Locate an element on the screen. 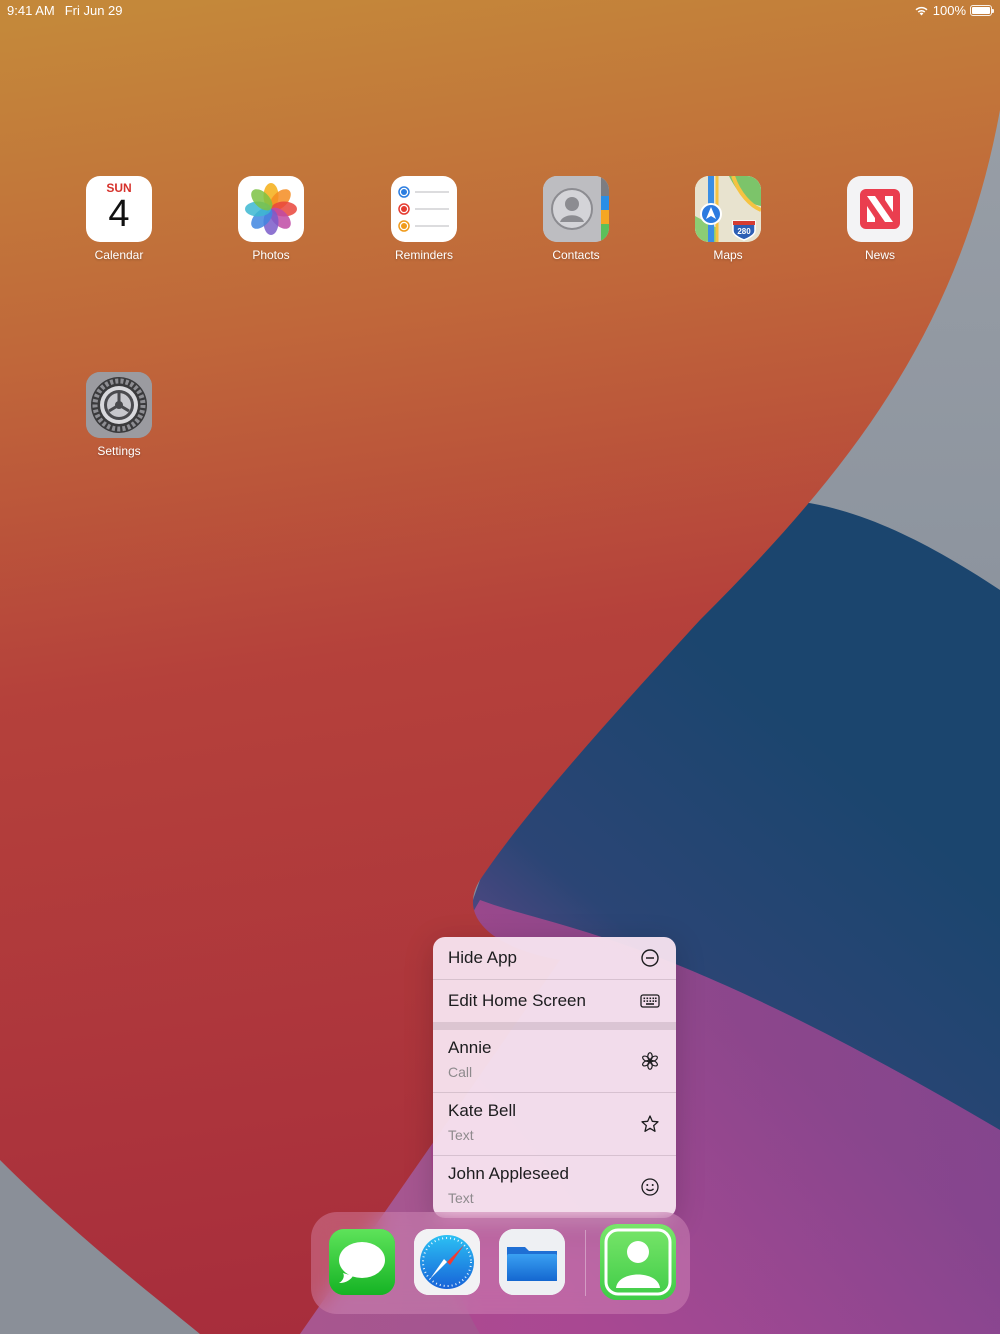 Image resolution: width=1000 pixels, height=1334 pixels. app-contacts: Contacts is located at coordinates (576, 219).